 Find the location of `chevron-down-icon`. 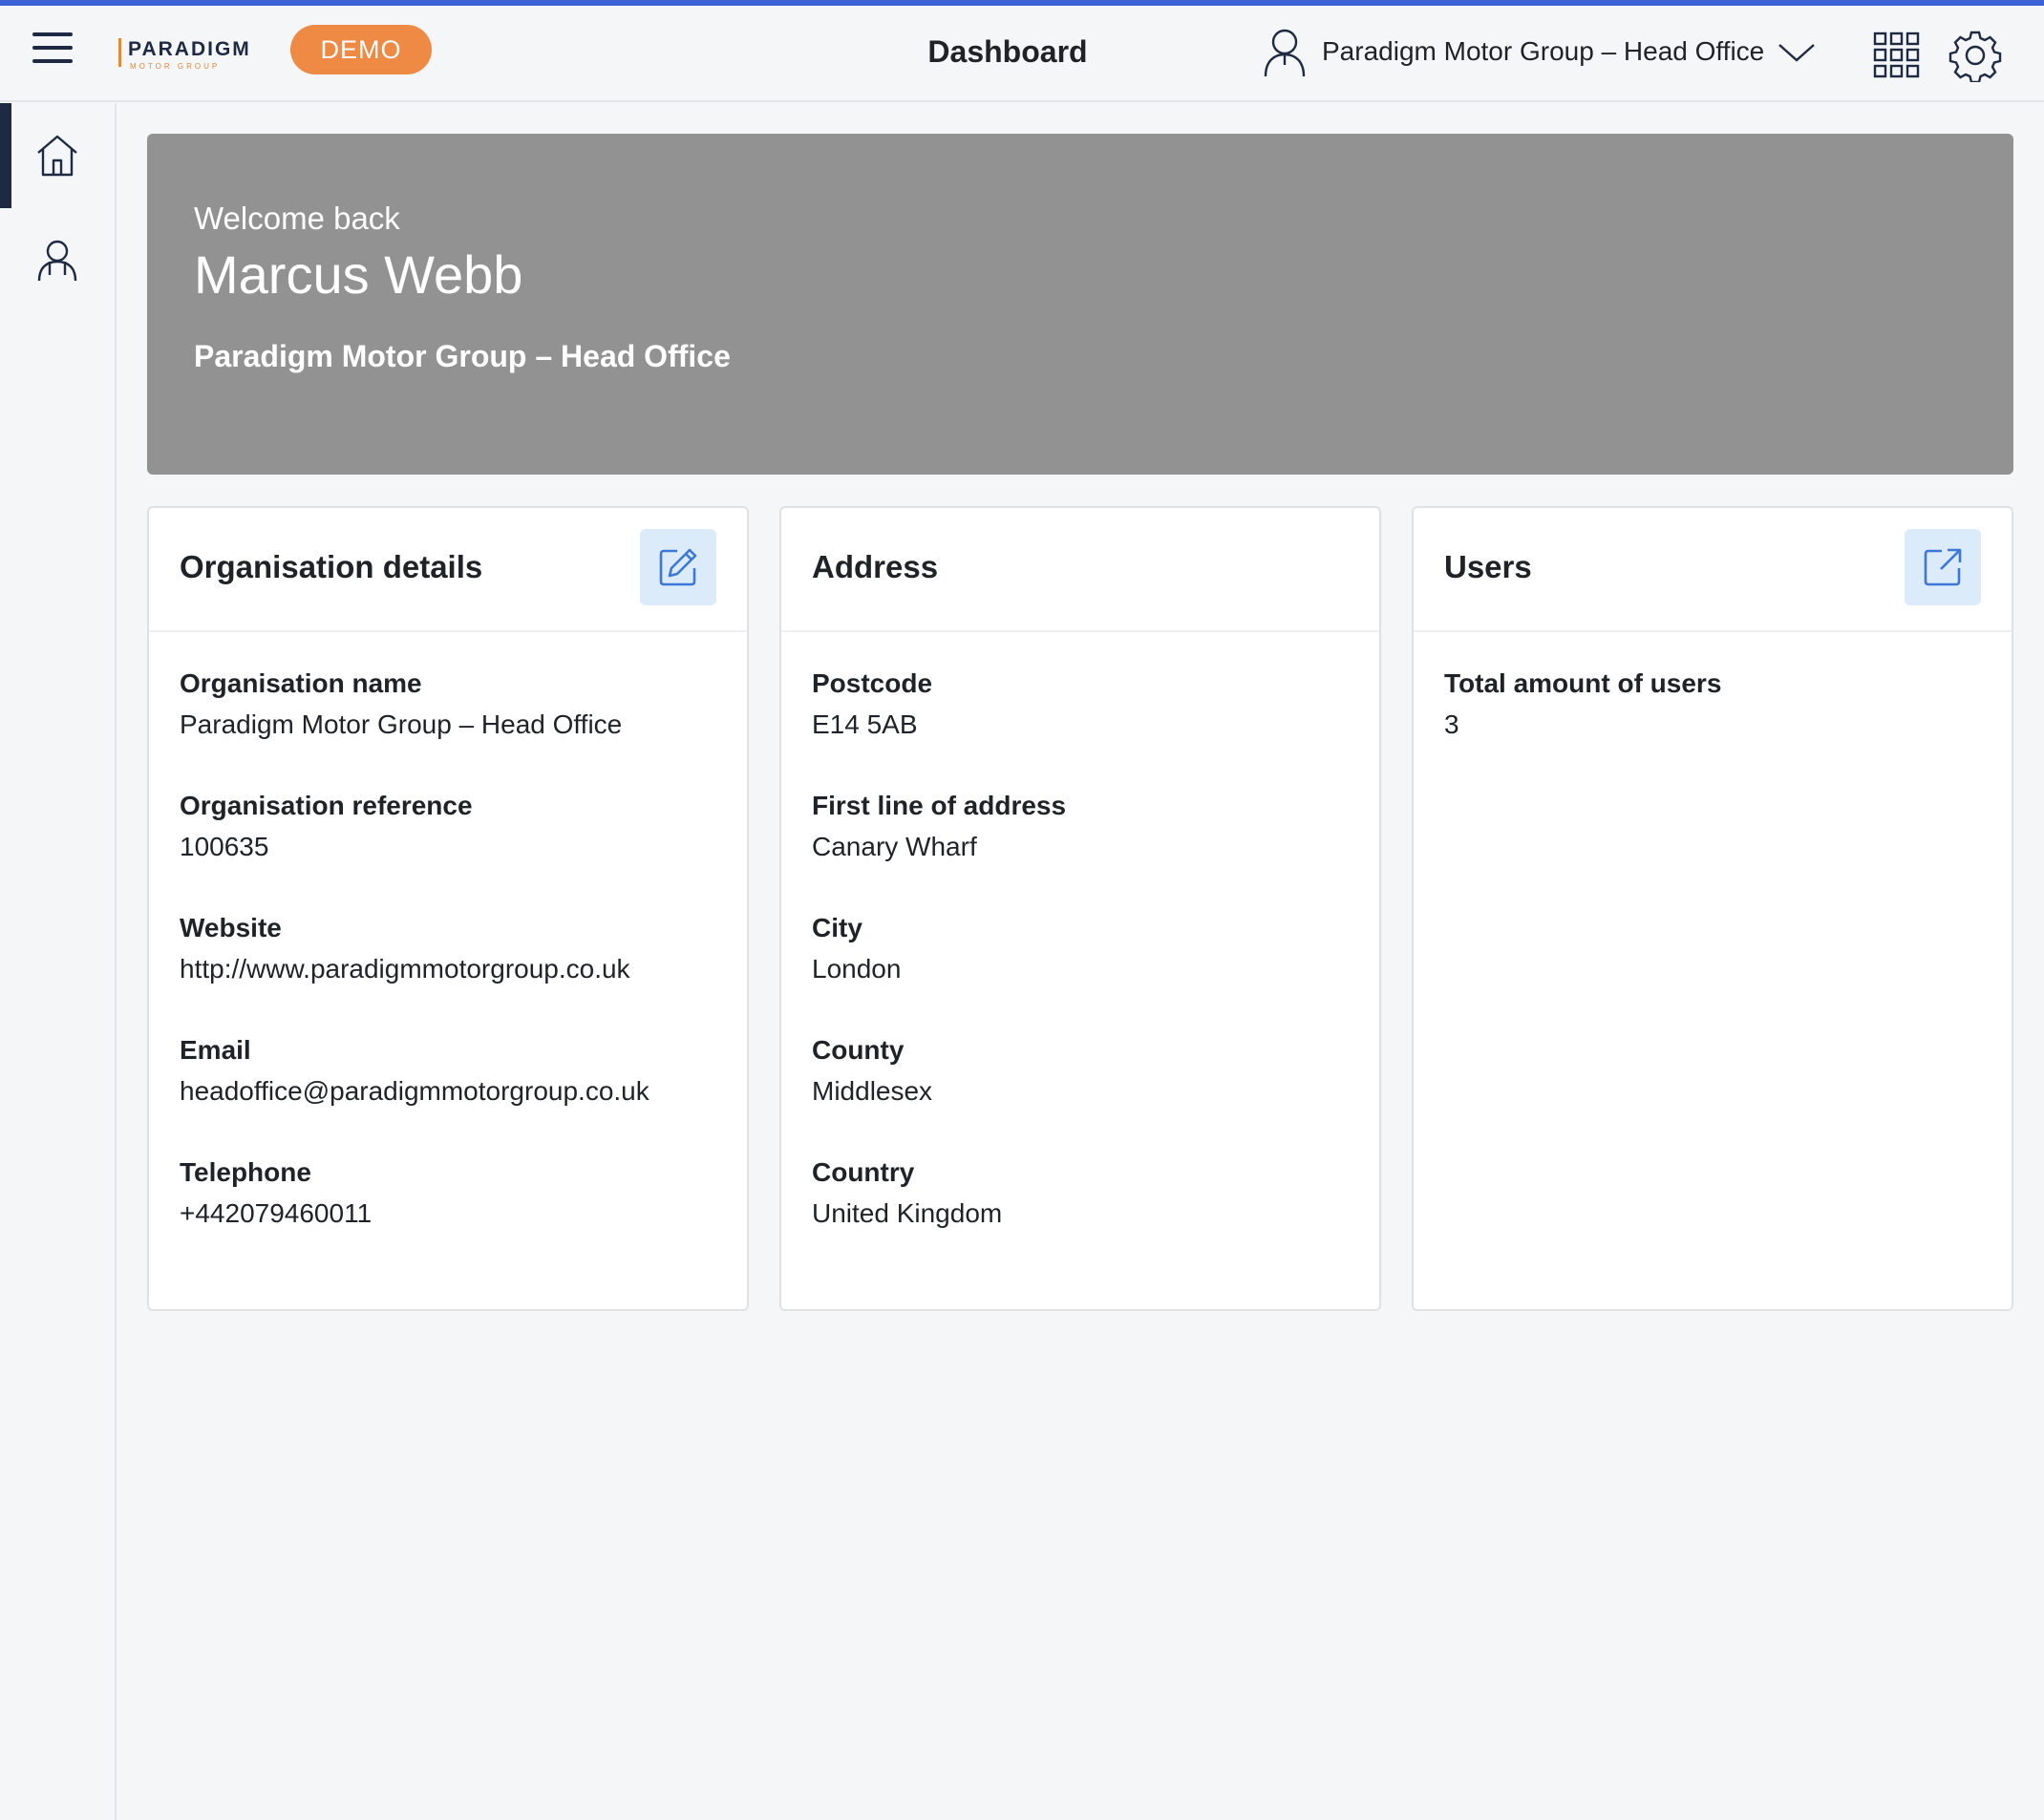

chevron-down-icon is located at coordinates (1797, 53).